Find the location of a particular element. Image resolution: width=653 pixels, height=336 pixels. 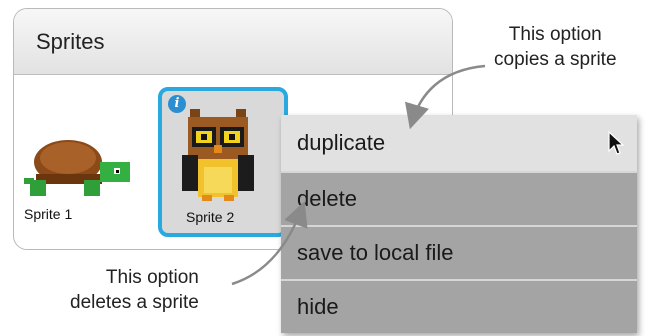

callout-line: deletes a sprite is located at coordinates (134, 302).